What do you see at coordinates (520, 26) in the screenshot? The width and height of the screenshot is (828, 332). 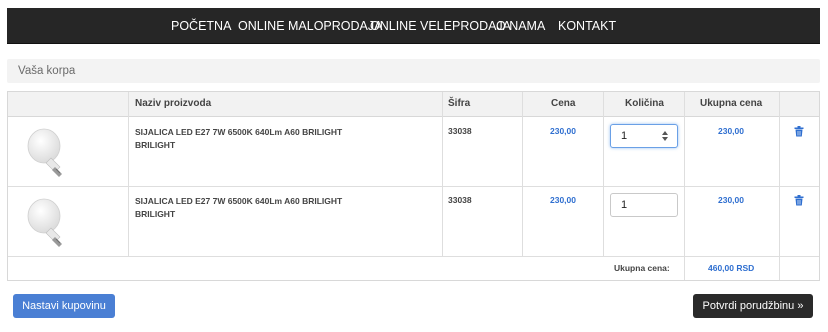 I see `nav-item-o-nama: O NAMA` at bounding box center [520, 26].